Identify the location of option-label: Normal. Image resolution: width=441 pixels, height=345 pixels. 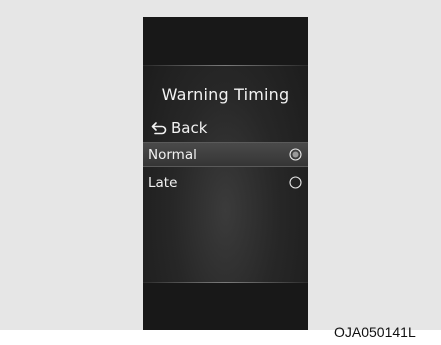
(172, 154).